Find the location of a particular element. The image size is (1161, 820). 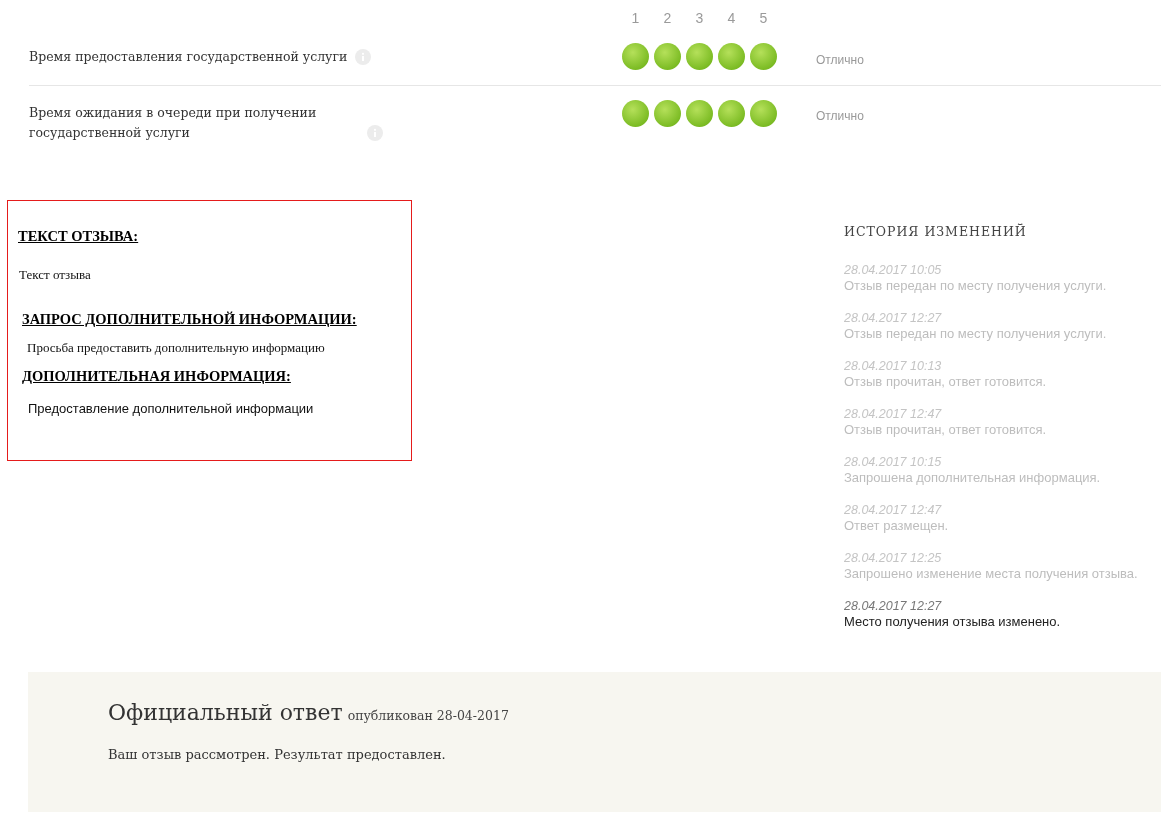

section-heading: ДОПОЛНИТЕЛЬНАЯ ИНФОРМАЦИЯ: is located at coordinates (156, 376).